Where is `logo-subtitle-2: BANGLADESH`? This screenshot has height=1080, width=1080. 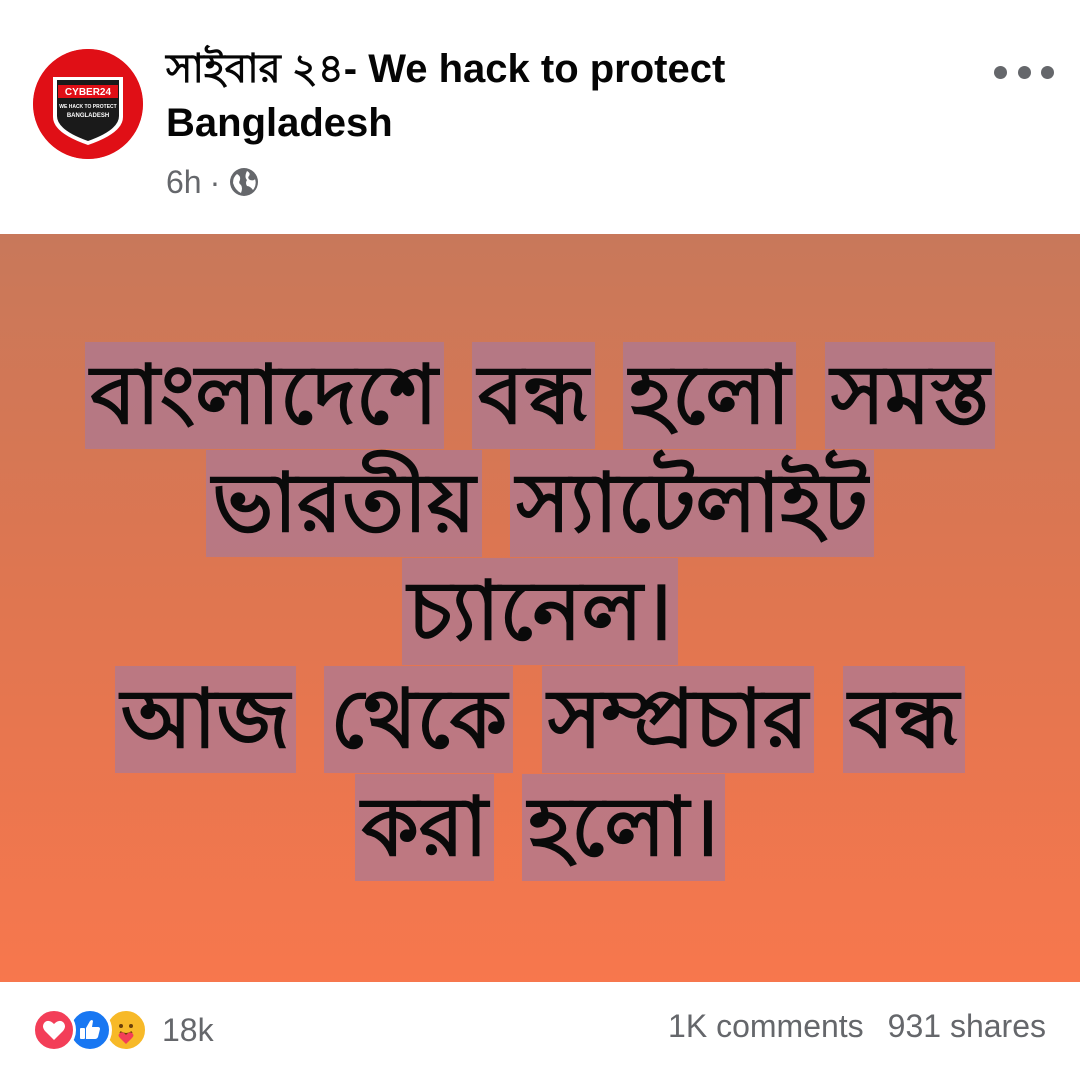 logo-subtitle-2: BANGLADESH is located at coordinates (88, 116).